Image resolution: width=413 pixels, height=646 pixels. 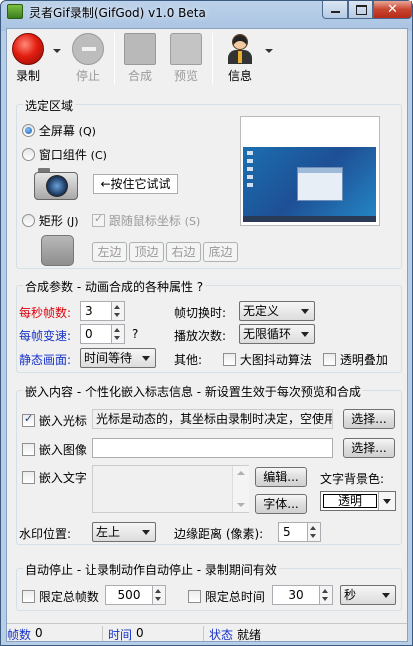 I want to click on stop-icon, so click(x=88, y=49).